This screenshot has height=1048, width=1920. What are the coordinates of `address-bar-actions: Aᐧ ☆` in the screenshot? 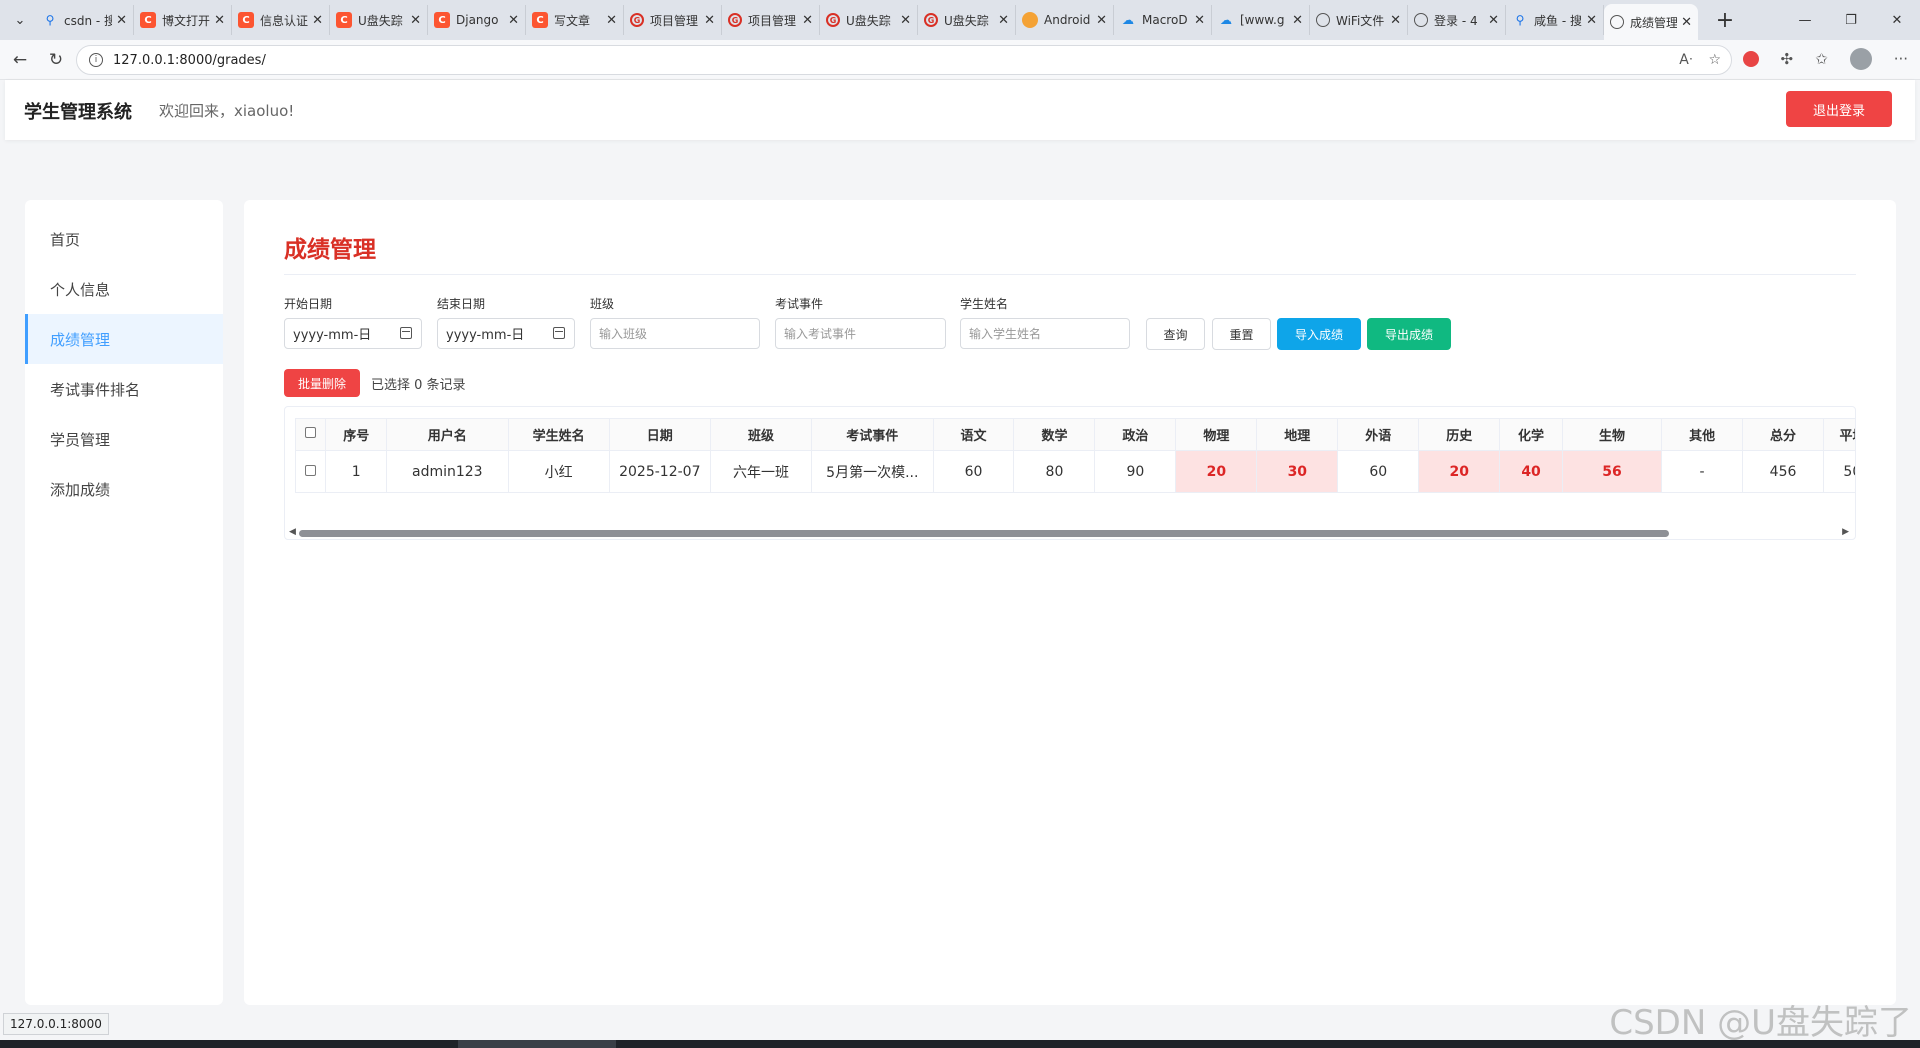 It's located at (1700, 60).